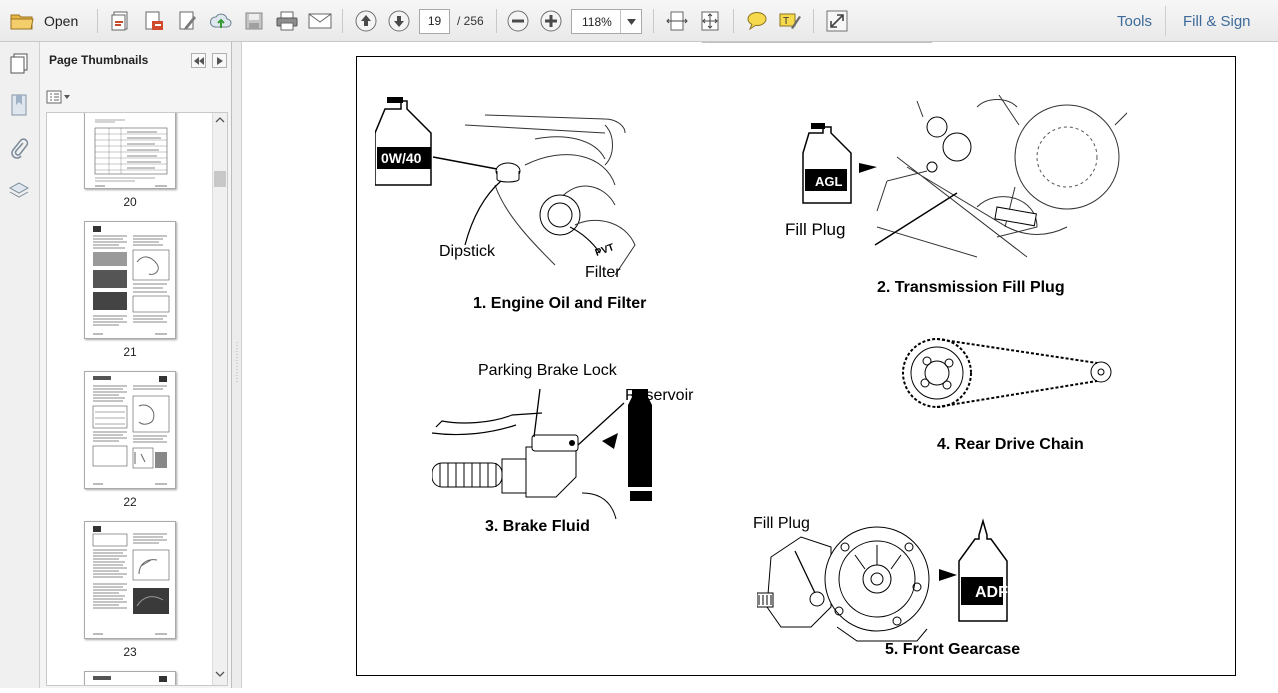 The image size is (1278, 693). Describe the element at coordinates (1010, 444) in the screenshot. I see `caption-rear-chain: 4. Rear Drive Chain` at that location.